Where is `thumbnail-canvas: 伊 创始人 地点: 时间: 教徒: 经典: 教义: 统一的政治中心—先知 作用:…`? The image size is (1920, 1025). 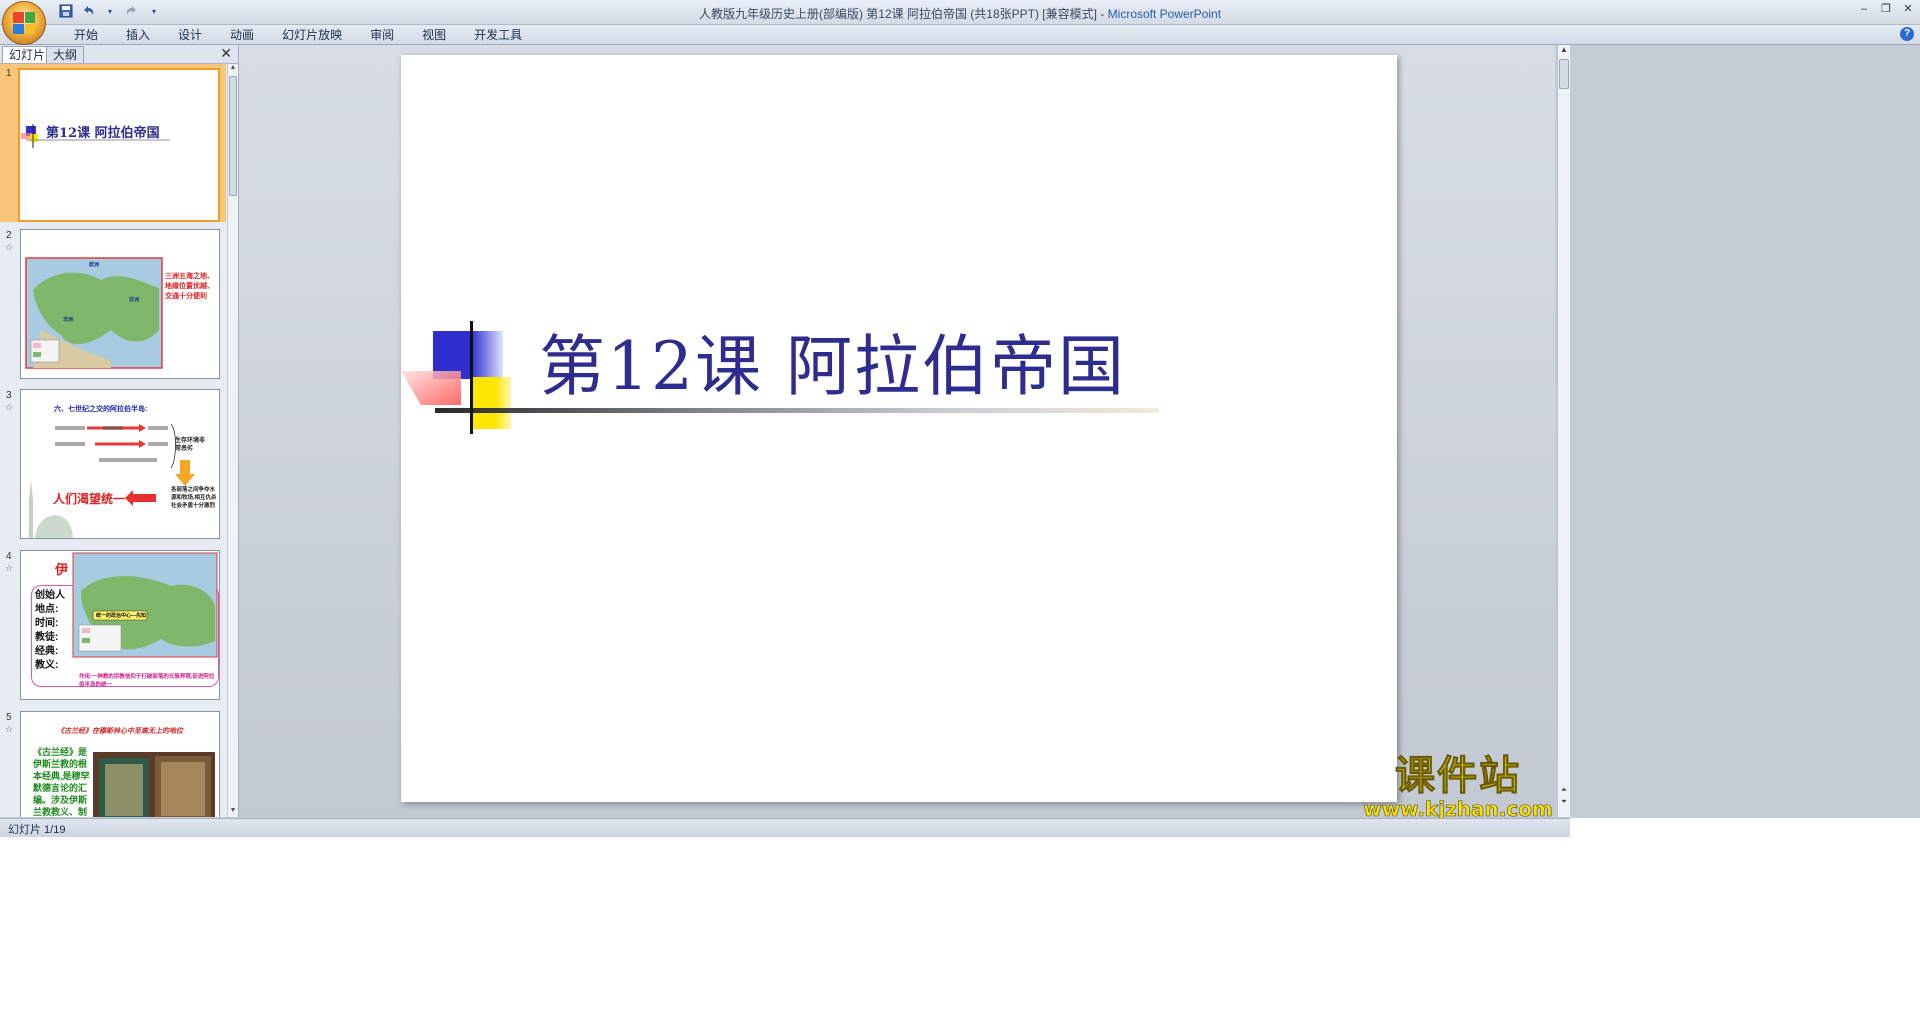 thumbnail-canvas: 伊 创始人 地点: 时间: 教徒: 经典: 教义: 统一的政治中心—先知 作用:… is located at coordinates (120, 625).